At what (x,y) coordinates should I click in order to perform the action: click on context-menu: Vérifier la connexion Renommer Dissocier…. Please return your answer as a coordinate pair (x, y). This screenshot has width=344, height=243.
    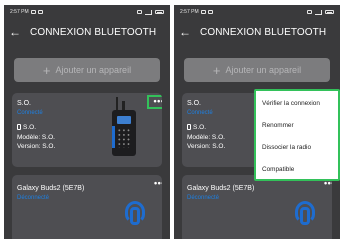
    Looking at the image, I should click on (297, 135).